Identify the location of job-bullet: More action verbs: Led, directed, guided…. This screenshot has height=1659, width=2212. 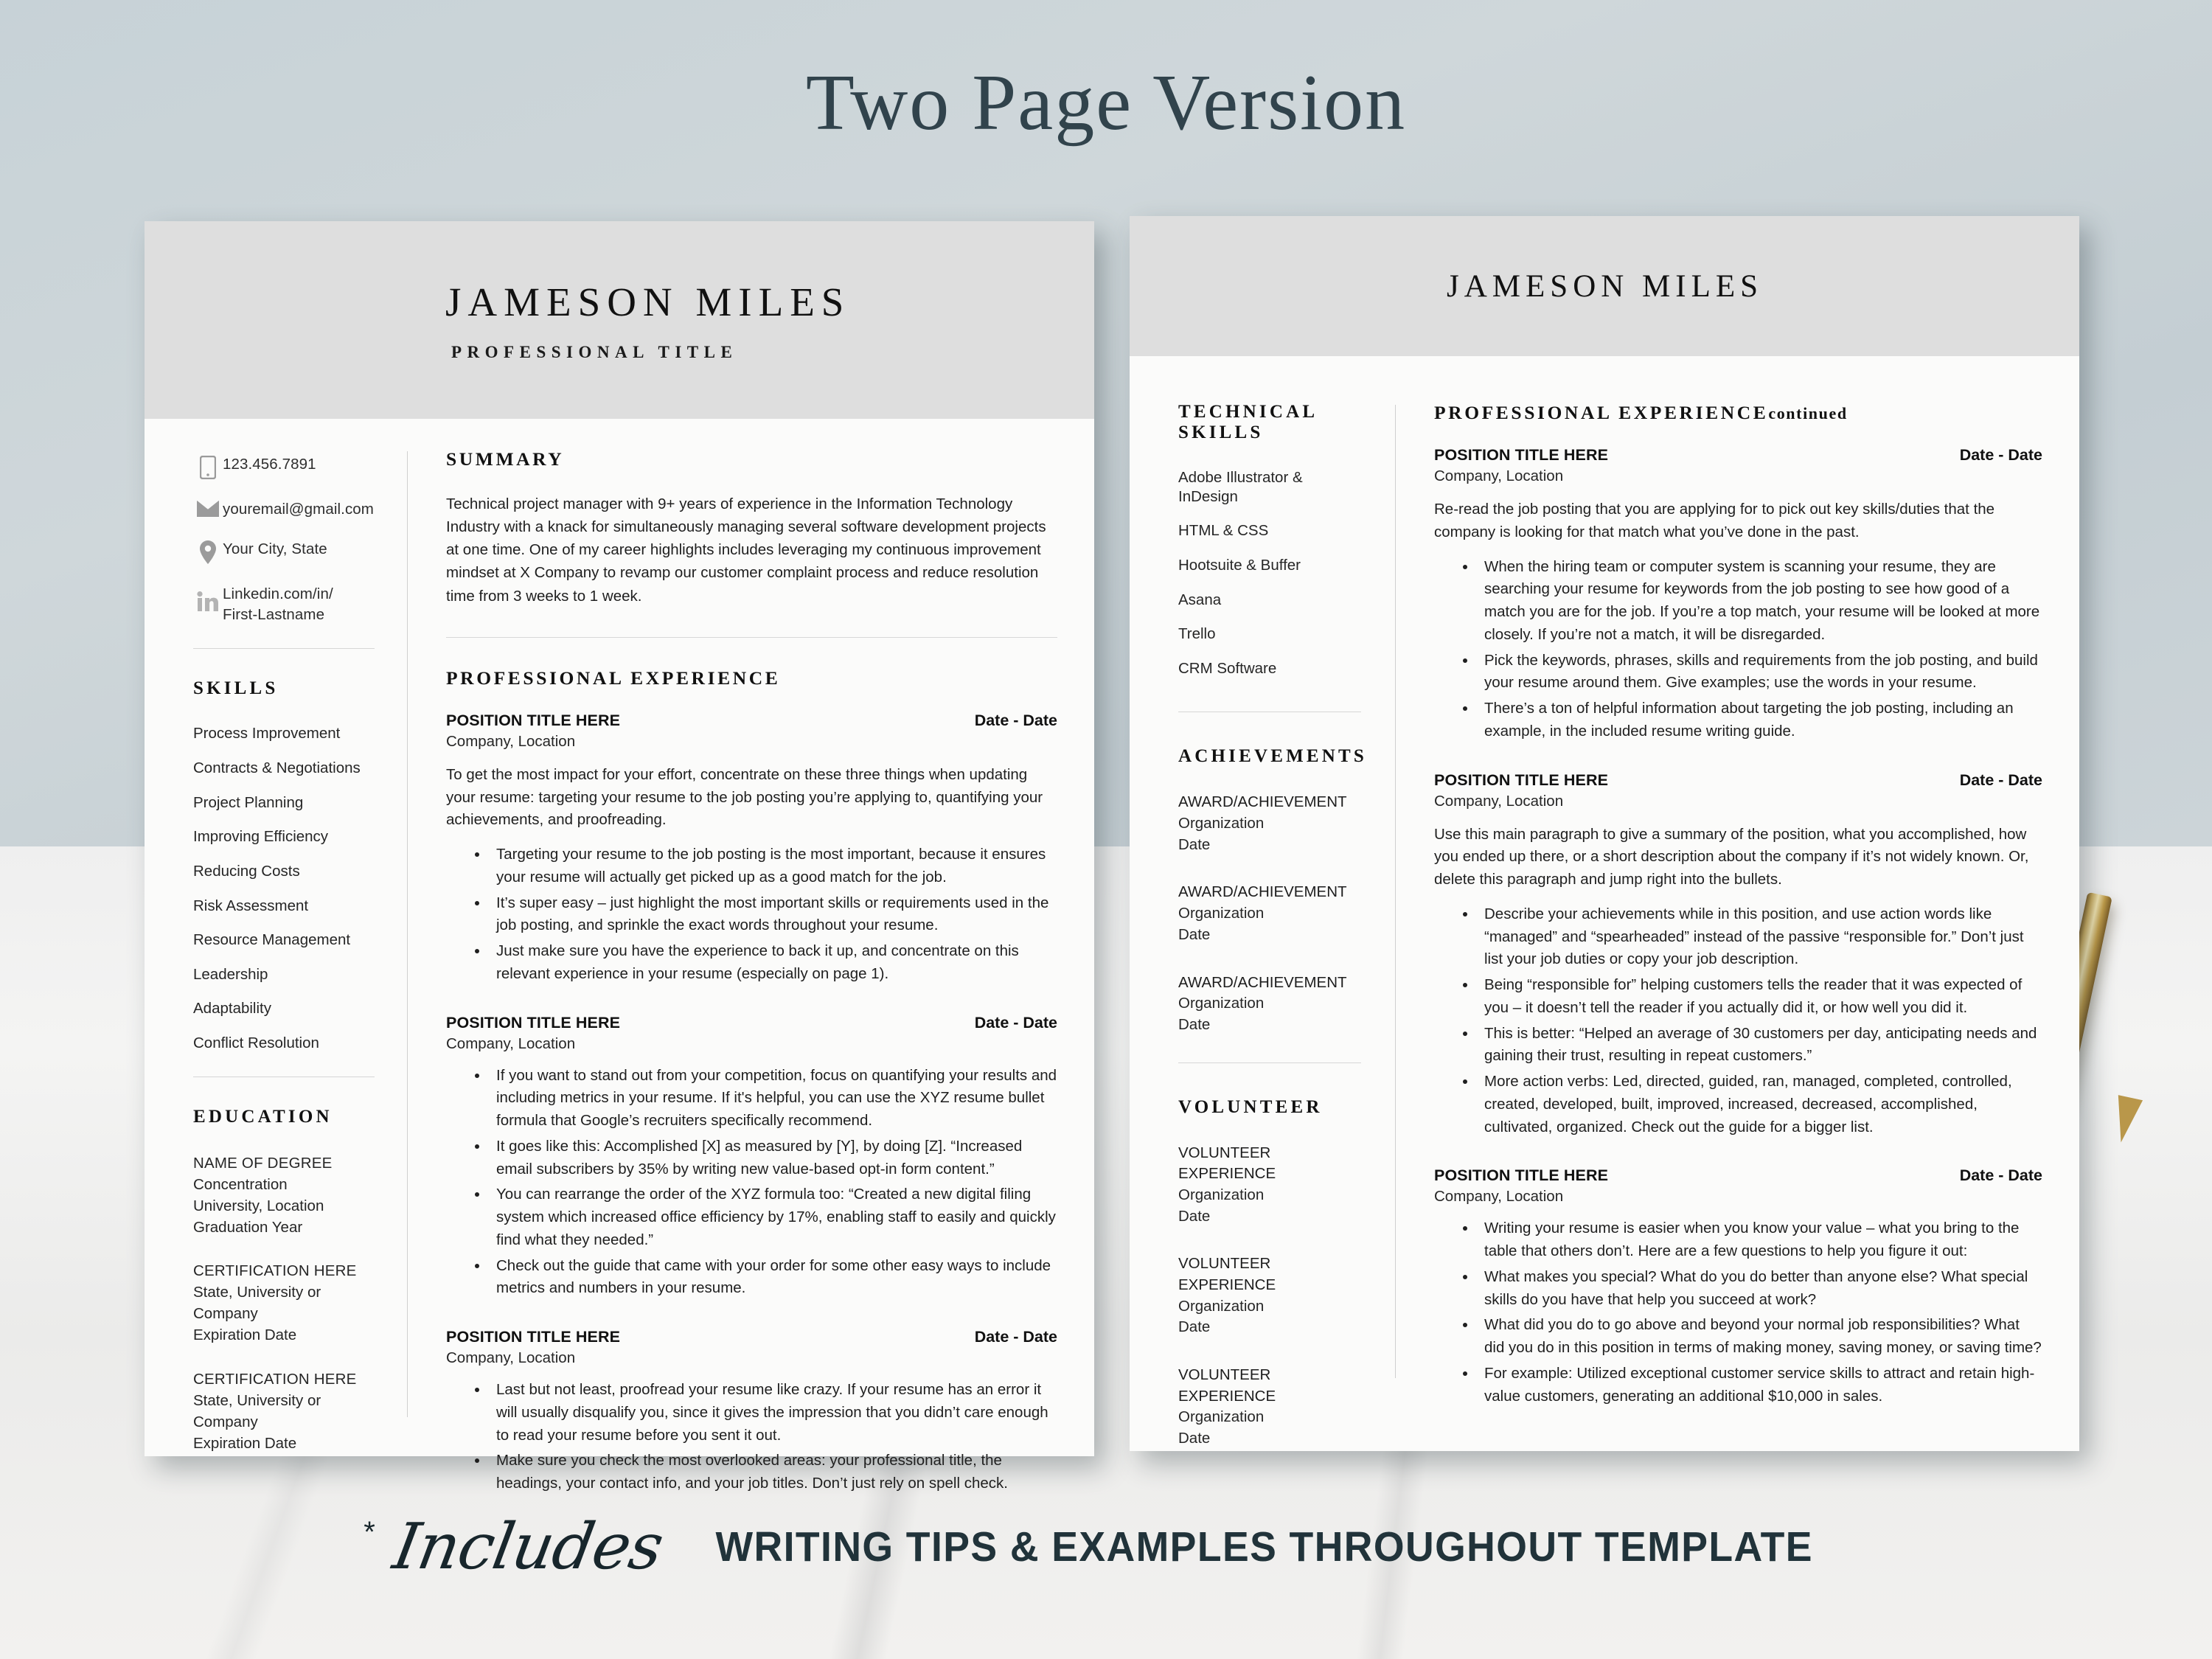
(1759, 1104).